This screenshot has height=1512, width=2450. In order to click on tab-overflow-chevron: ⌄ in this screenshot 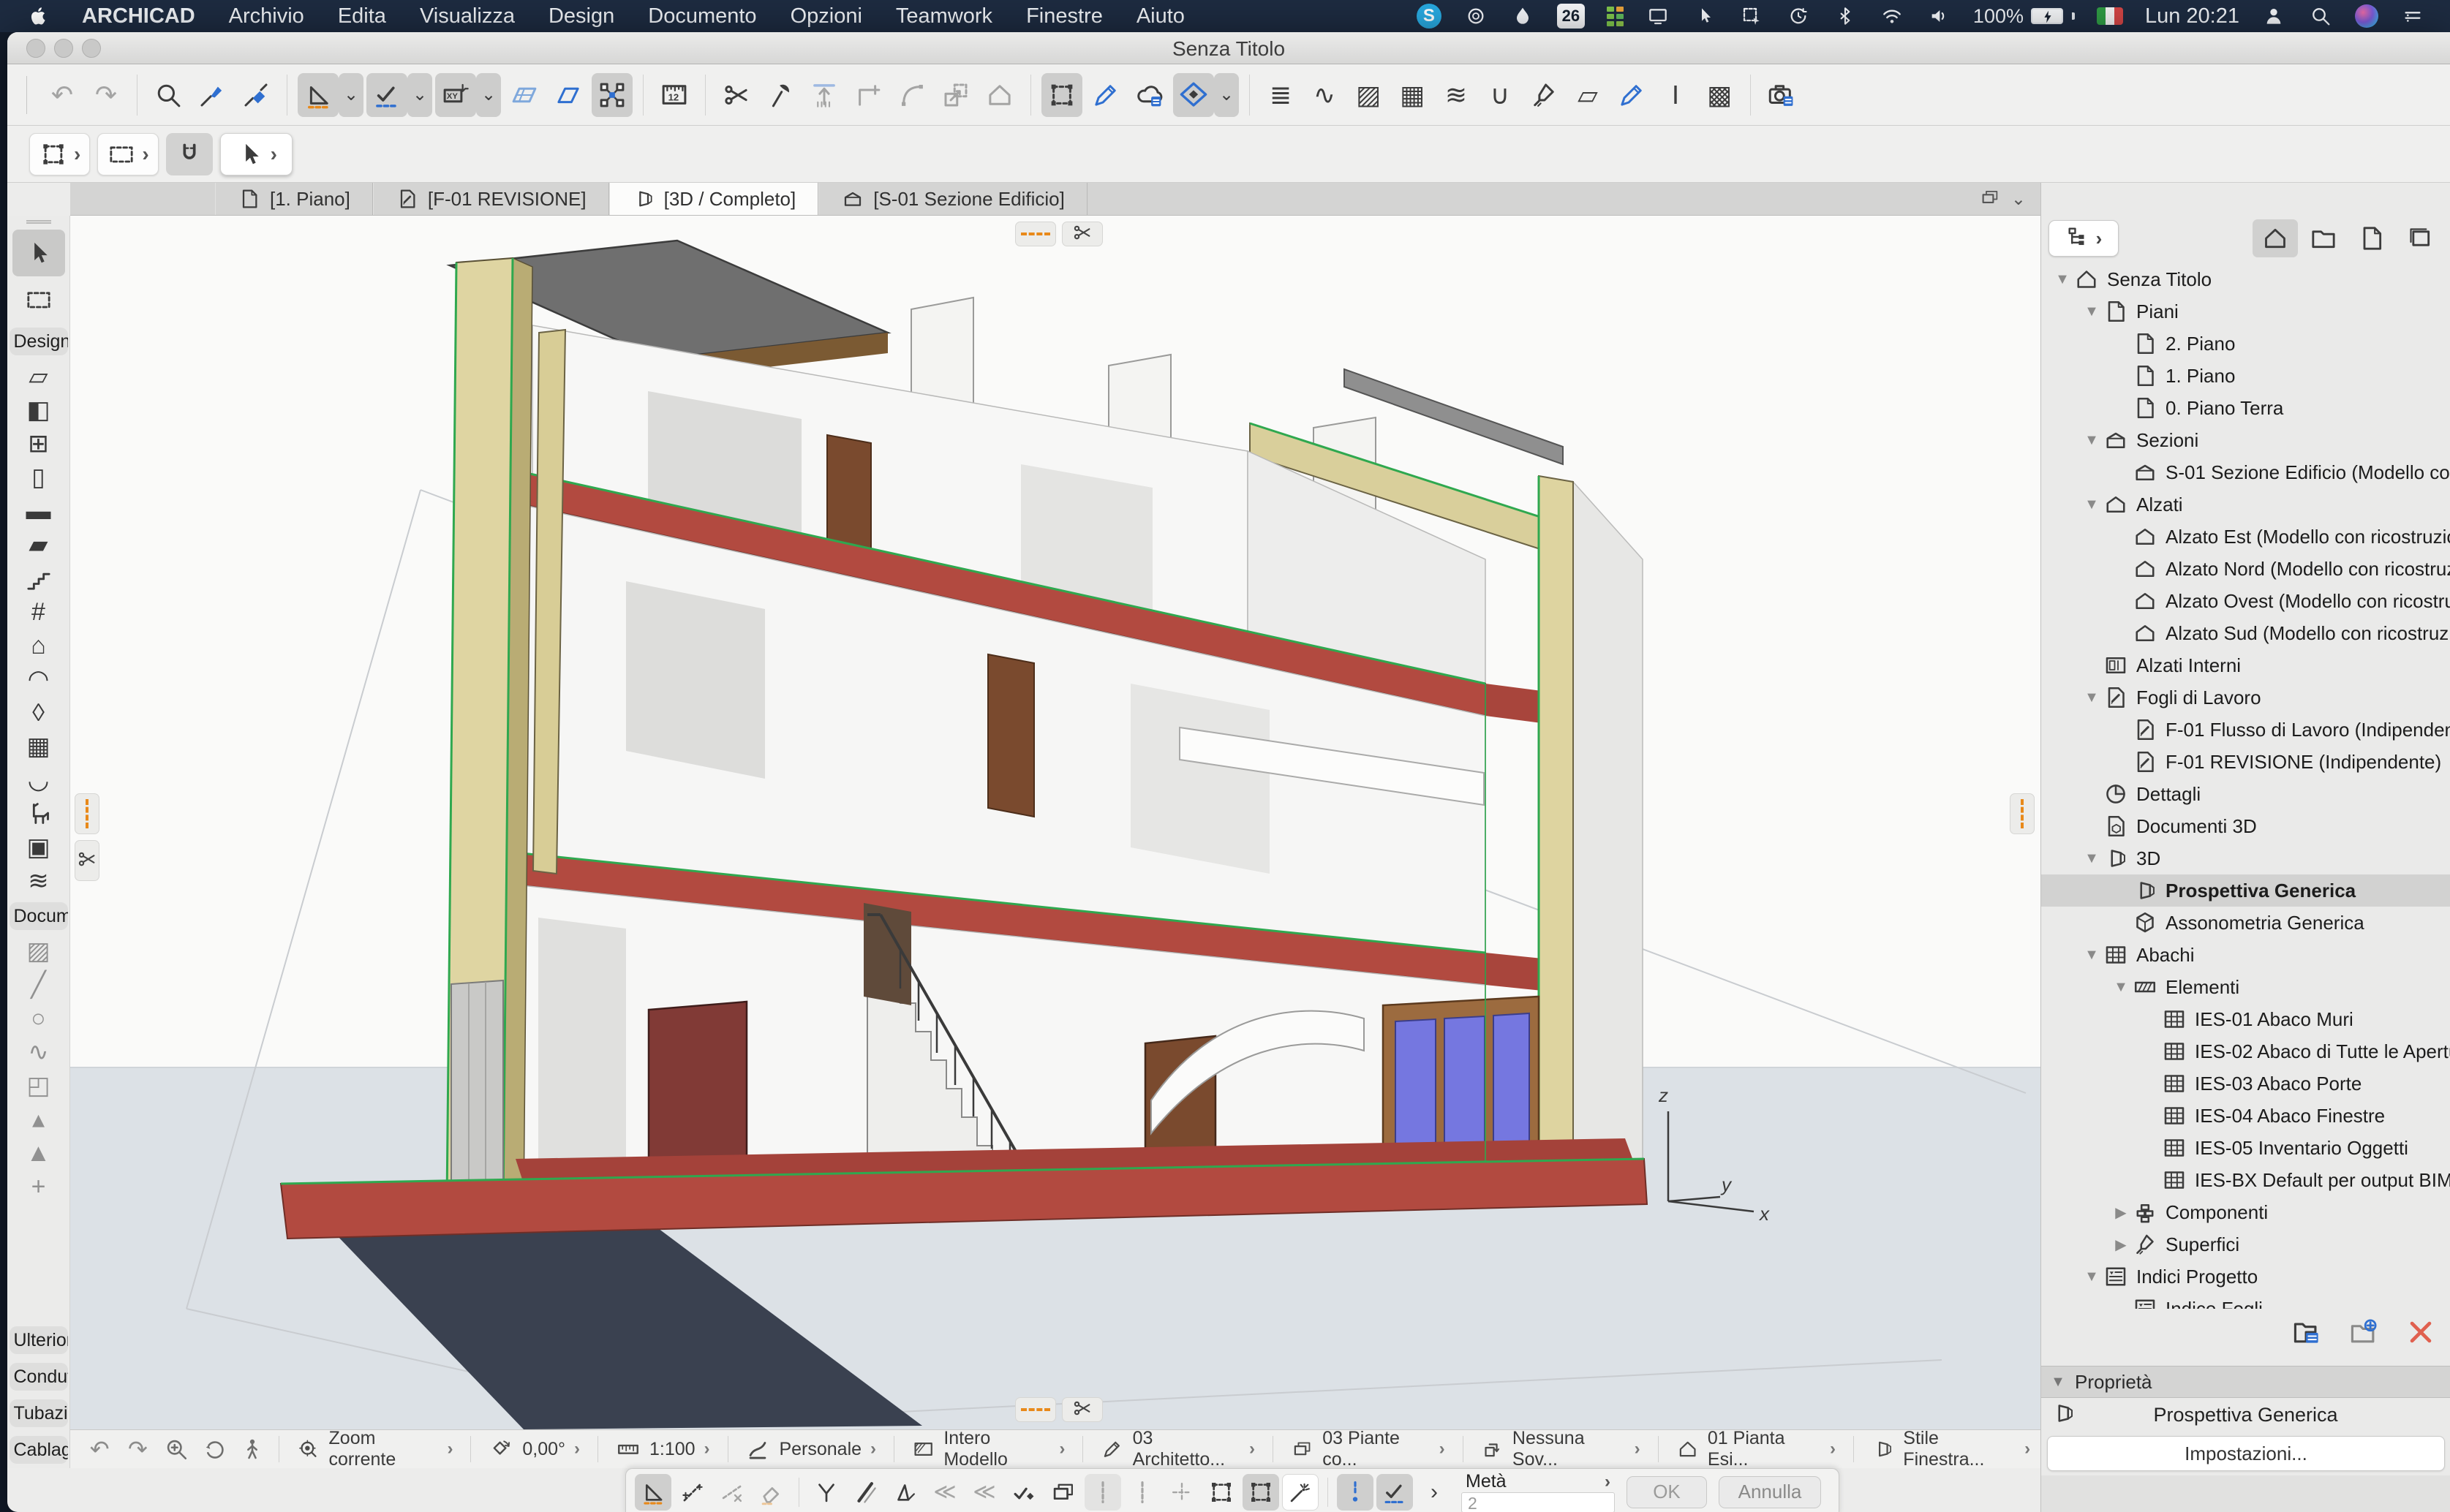, I will do `click(2018, 199)`.